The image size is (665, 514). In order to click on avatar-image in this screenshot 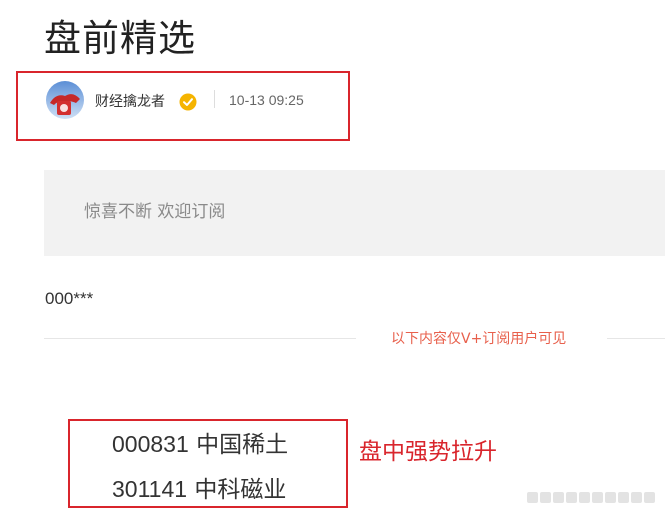, I will do `click(65, 100)`.